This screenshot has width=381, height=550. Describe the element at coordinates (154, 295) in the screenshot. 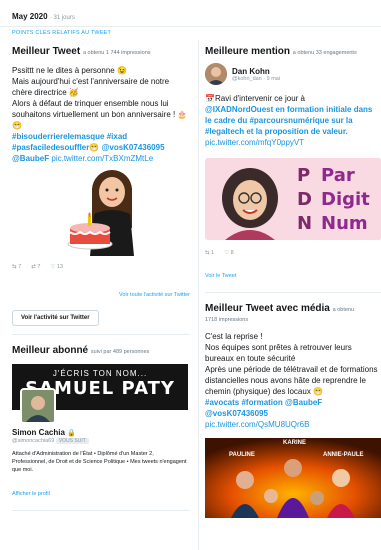

I see `view-all-activity-link: Voir toute l'activité sur Twitter` at that location.